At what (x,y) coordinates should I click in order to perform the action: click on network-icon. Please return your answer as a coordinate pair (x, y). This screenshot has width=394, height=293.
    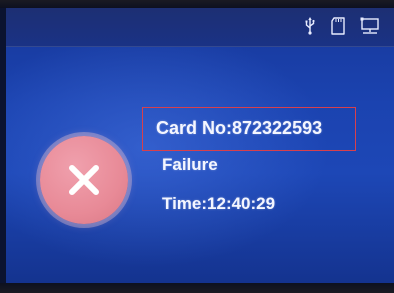
    Looking at the image, I should click on (369, 25).